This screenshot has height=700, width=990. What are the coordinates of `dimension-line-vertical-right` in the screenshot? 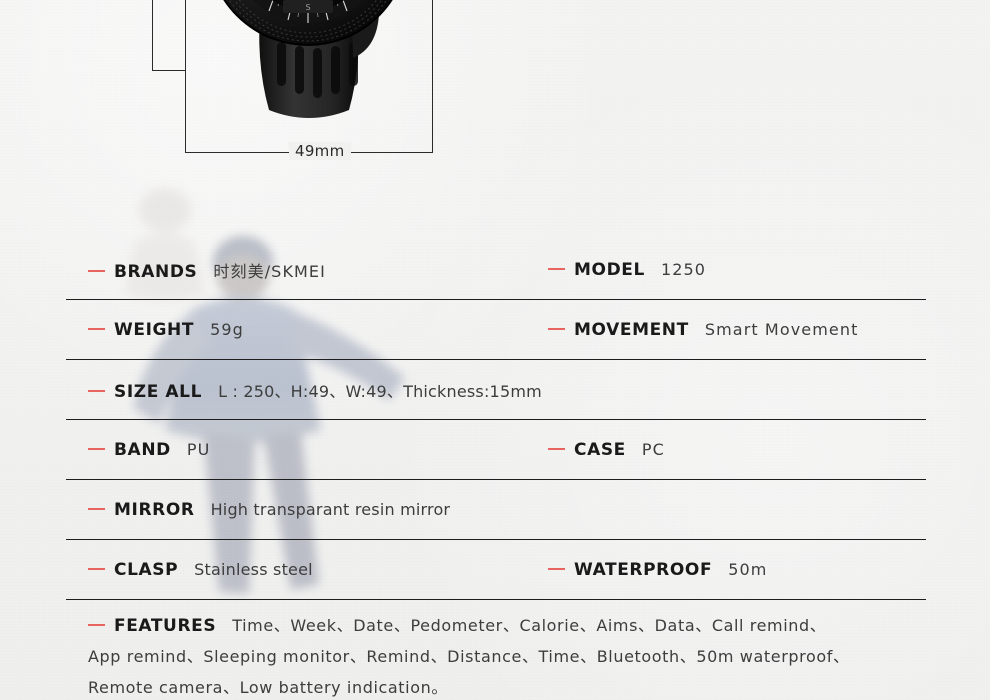 It's located at (432, 76).